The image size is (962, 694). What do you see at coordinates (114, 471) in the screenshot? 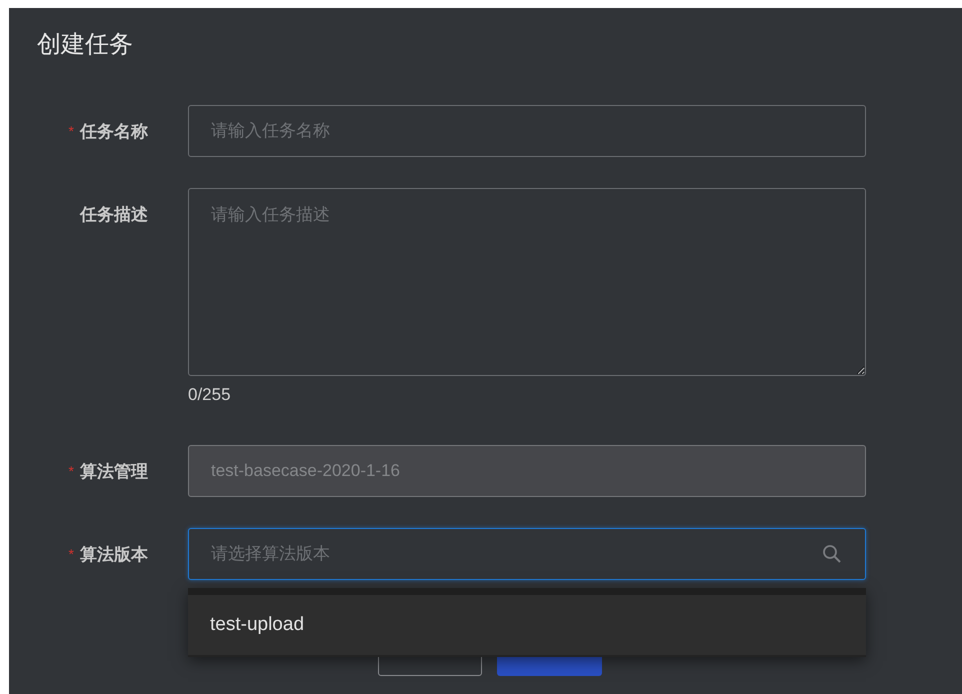
I see `field-label: 算法管理` at bounding box center [114, 471].